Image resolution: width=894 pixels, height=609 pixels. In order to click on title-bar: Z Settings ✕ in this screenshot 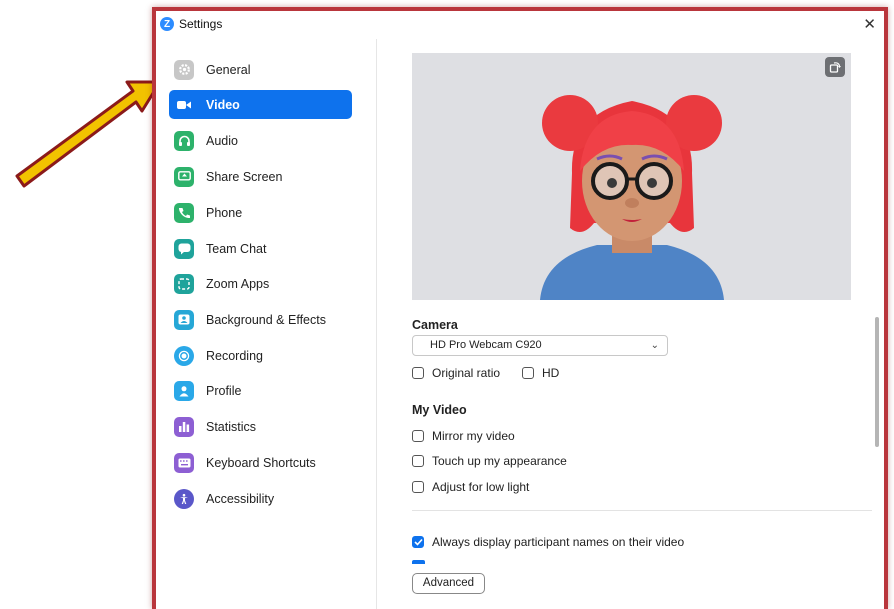, I will do `click(520, 24)`.